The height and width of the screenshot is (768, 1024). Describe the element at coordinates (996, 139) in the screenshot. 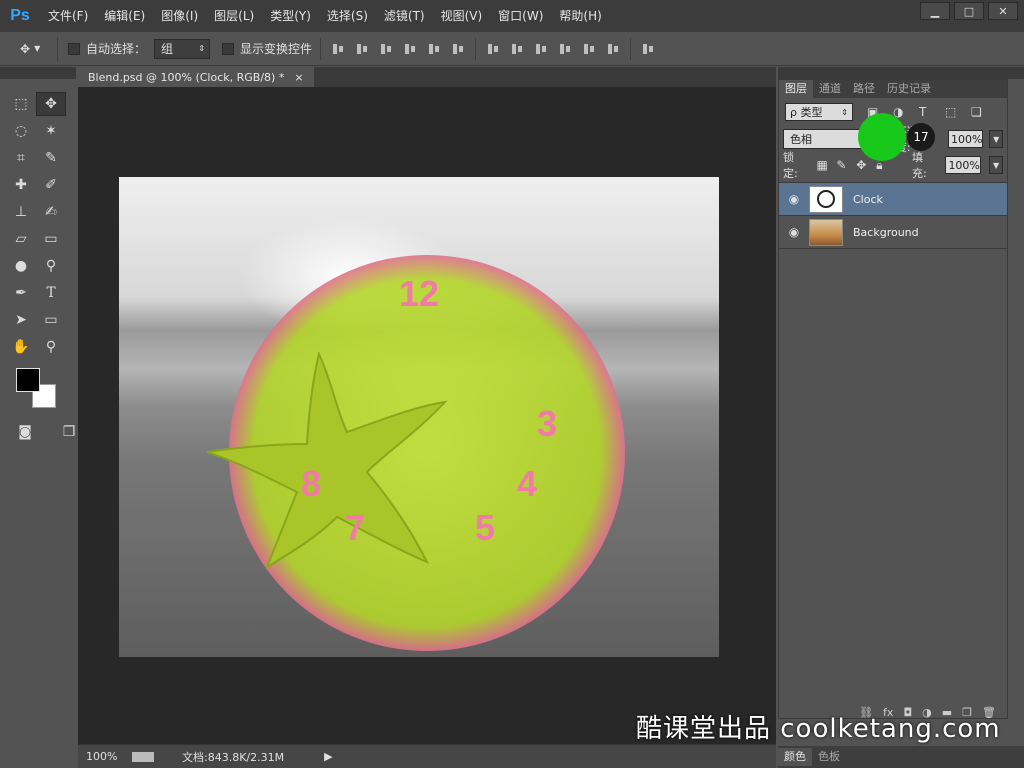

I see `opacity-dropdown: ▼` at that location.